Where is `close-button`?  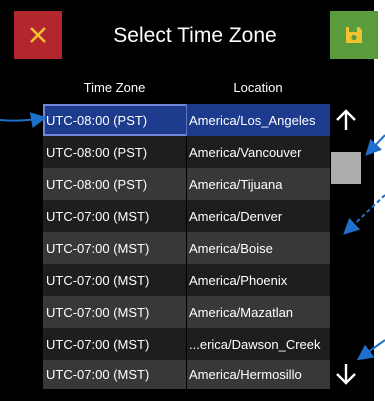 close-button is located at coordinates (38, 35).